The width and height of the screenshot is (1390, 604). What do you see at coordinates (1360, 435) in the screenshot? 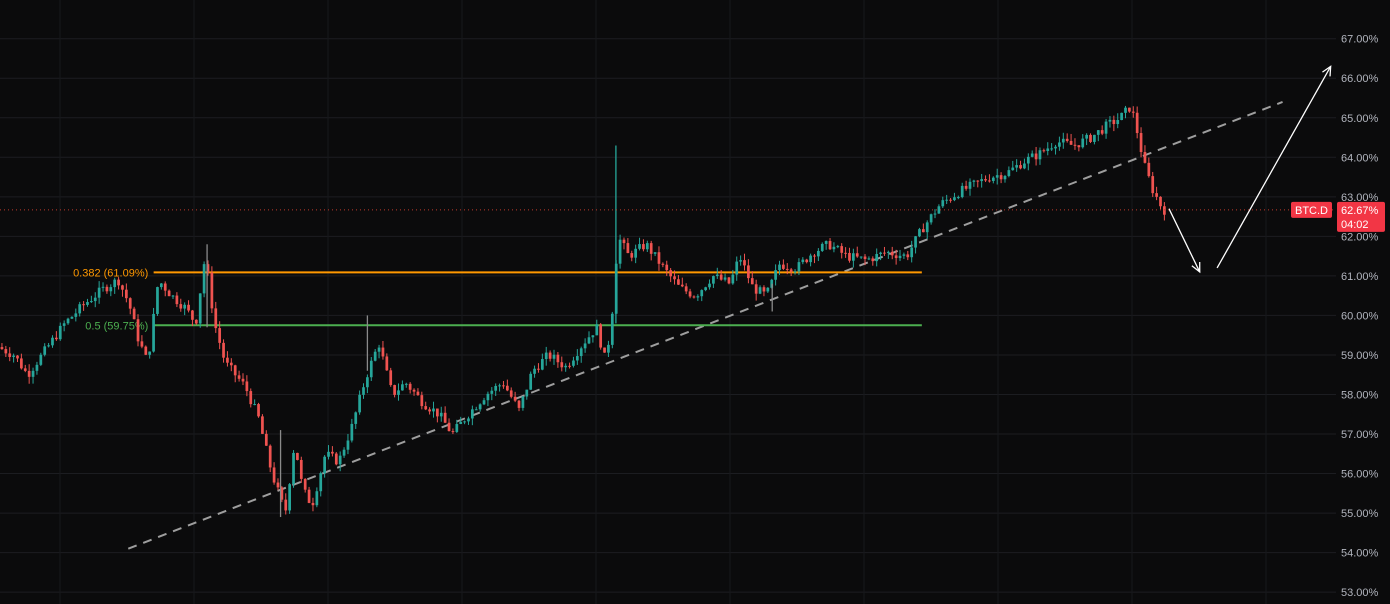
I see `y-tick-label: 57.00%` at bounding box center [1360, 435].